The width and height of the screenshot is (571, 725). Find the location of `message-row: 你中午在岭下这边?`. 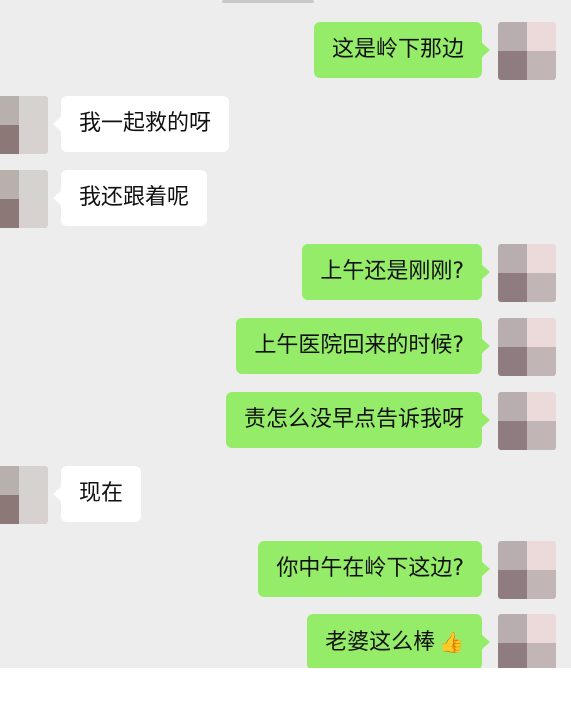

message-row: 你中午在岭下这边? is located at coordinates (285, 570).